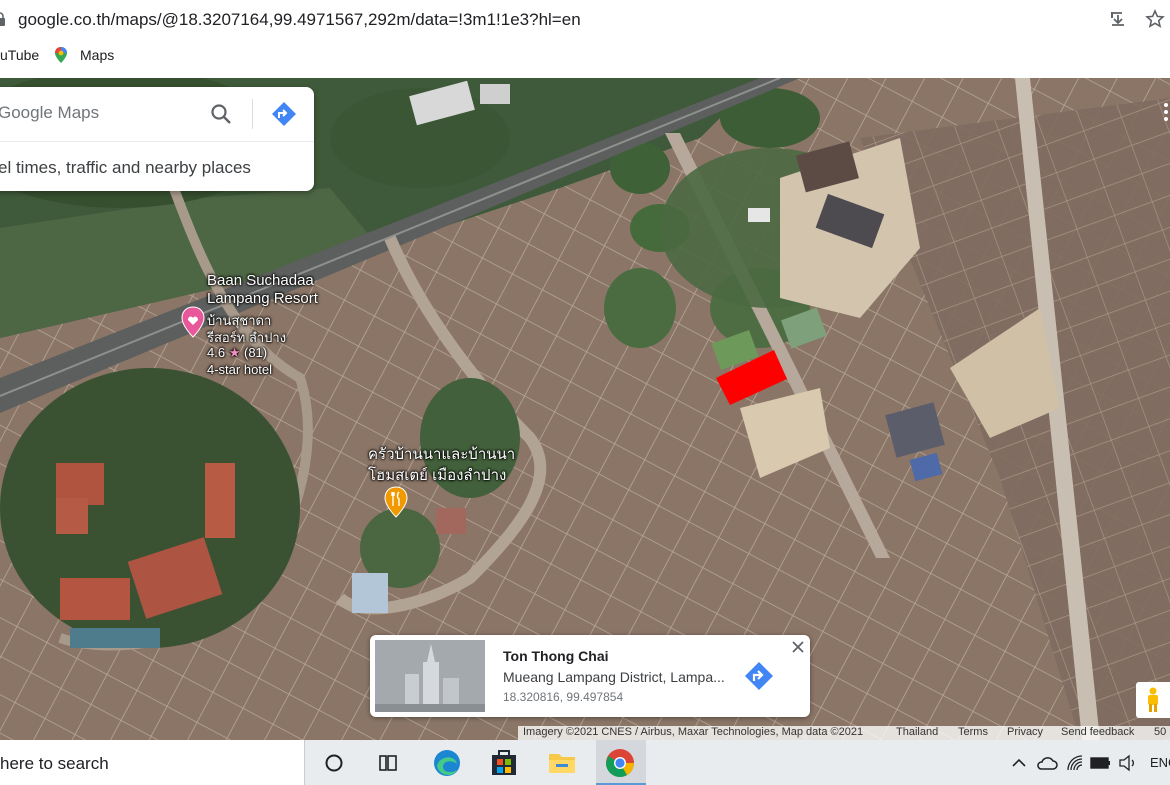 This screenshot has height=785, width=1170. I want to click on hotel-label-en-2: Lampang Resort, so click(262, 298).